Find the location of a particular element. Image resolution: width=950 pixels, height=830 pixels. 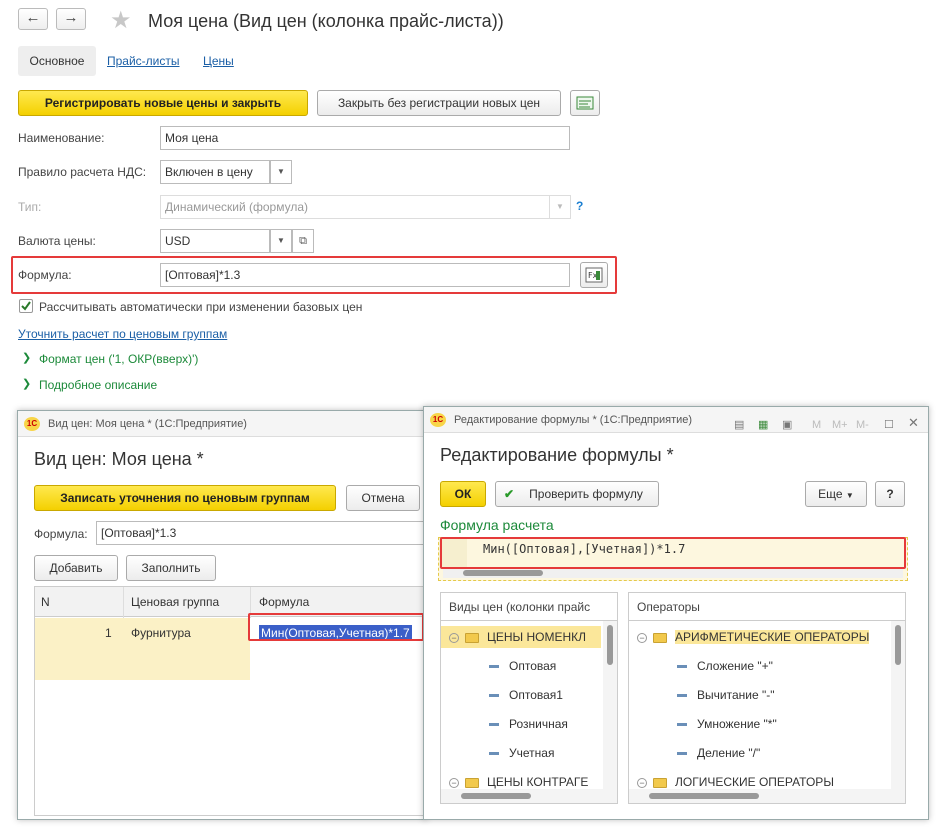

memory-minus-icon: M- is located at coordinates (862, 425).